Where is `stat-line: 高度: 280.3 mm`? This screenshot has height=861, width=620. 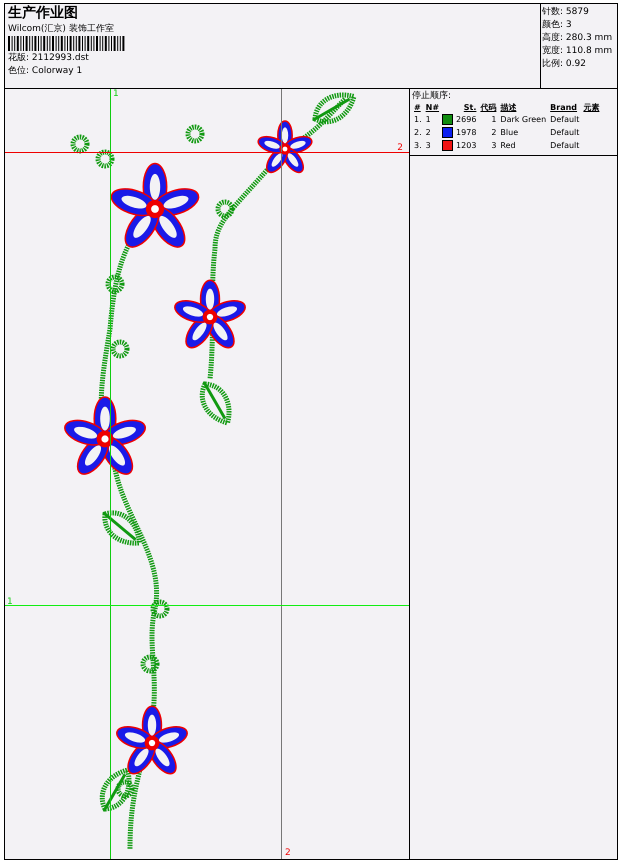 stat-line: 高度: 280.3 mm is located at coordinates (578, 38).